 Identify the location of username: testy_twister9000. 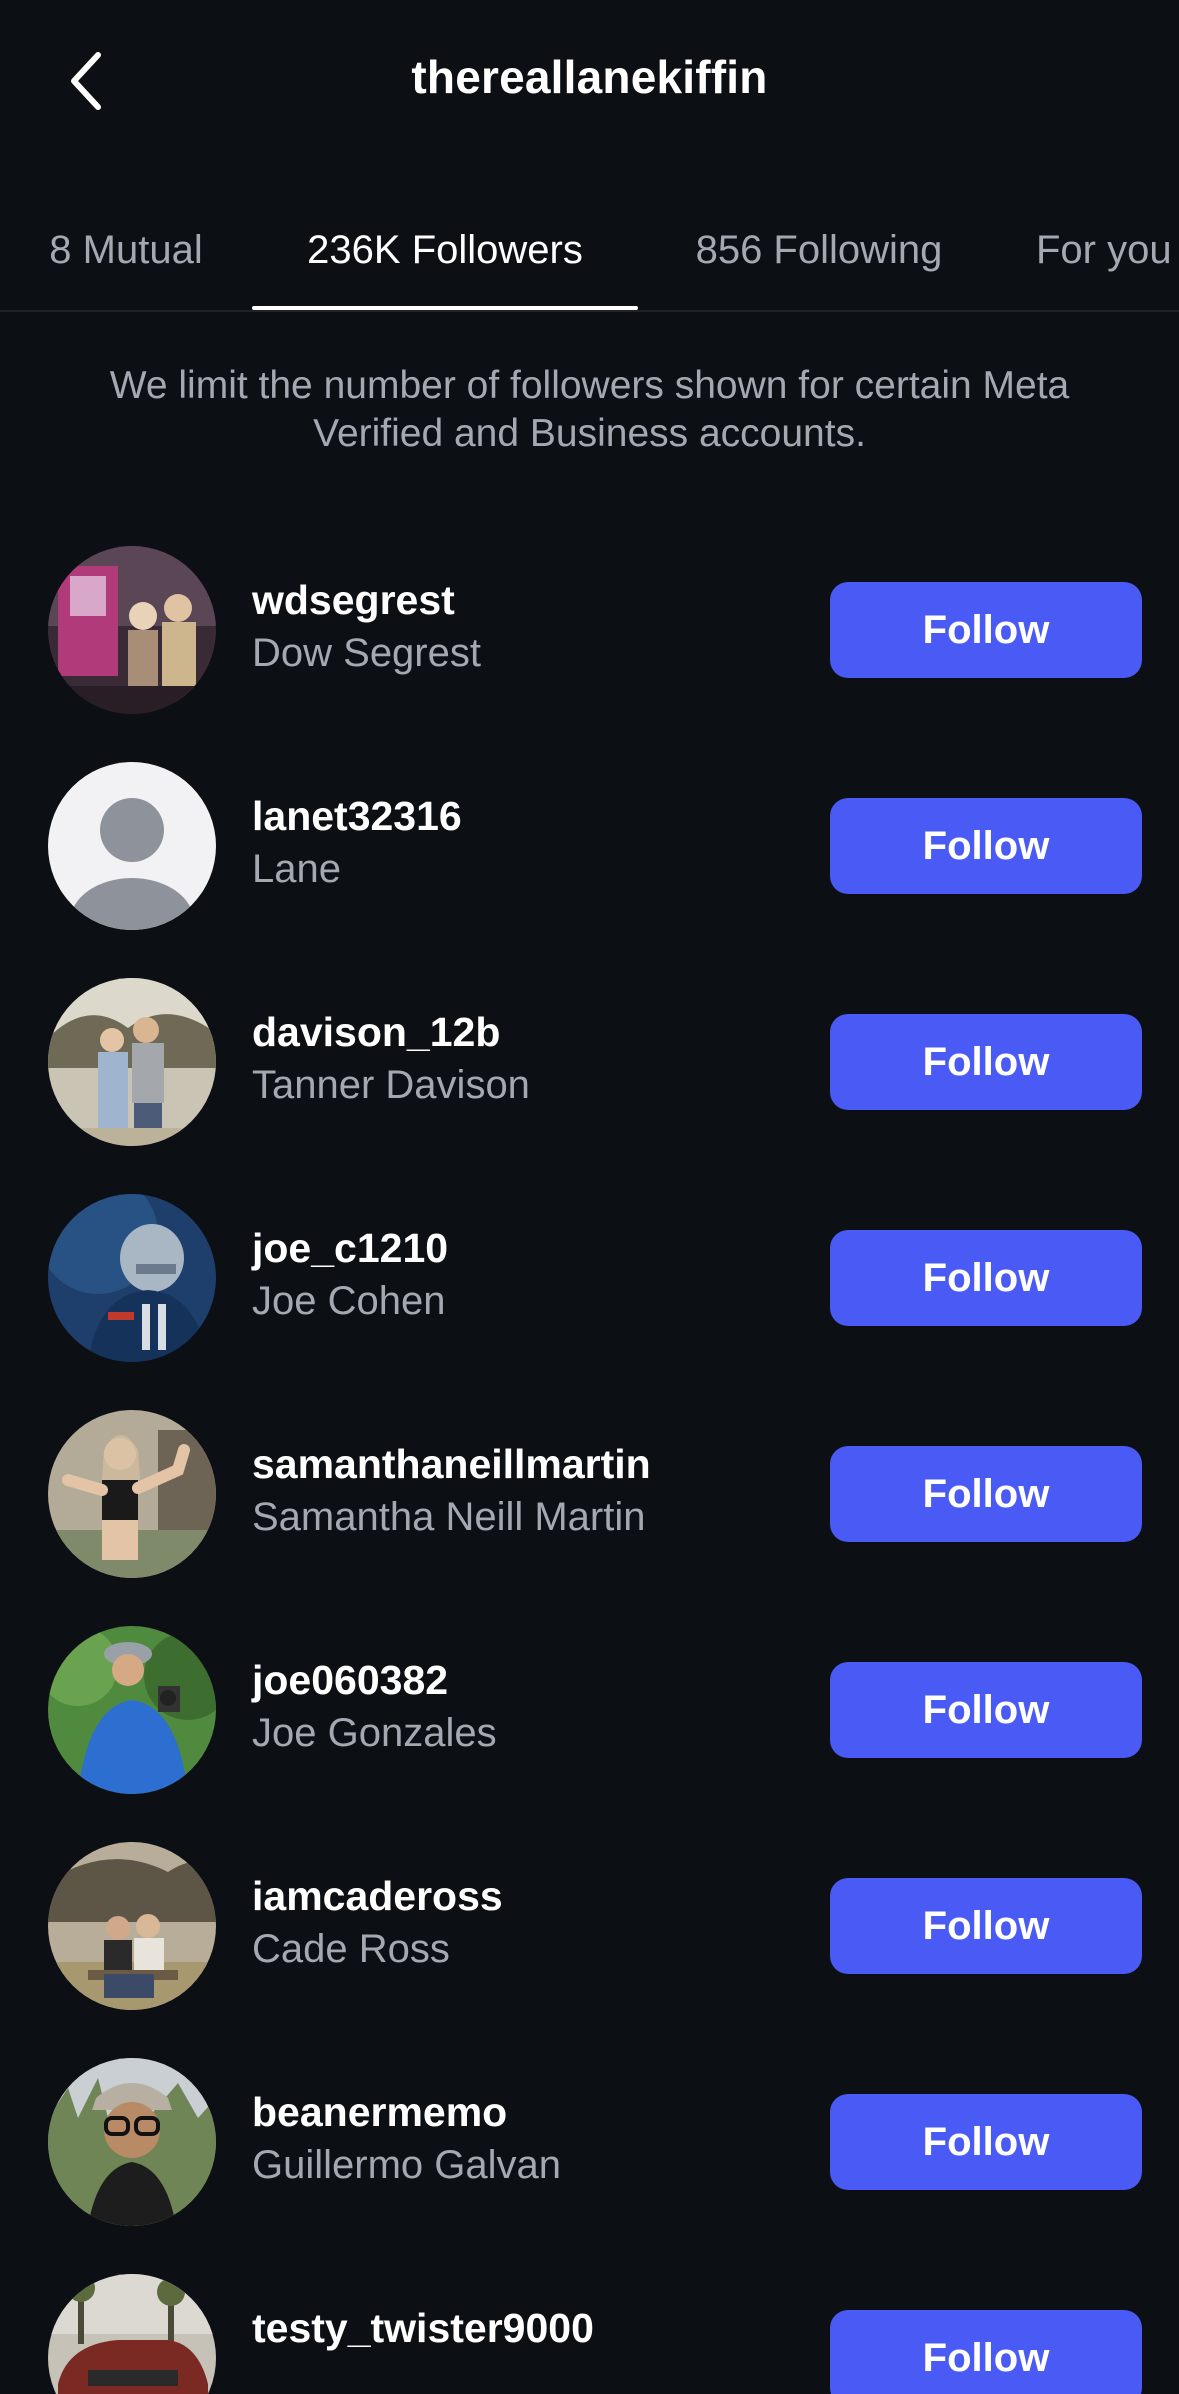
(423, 2328).